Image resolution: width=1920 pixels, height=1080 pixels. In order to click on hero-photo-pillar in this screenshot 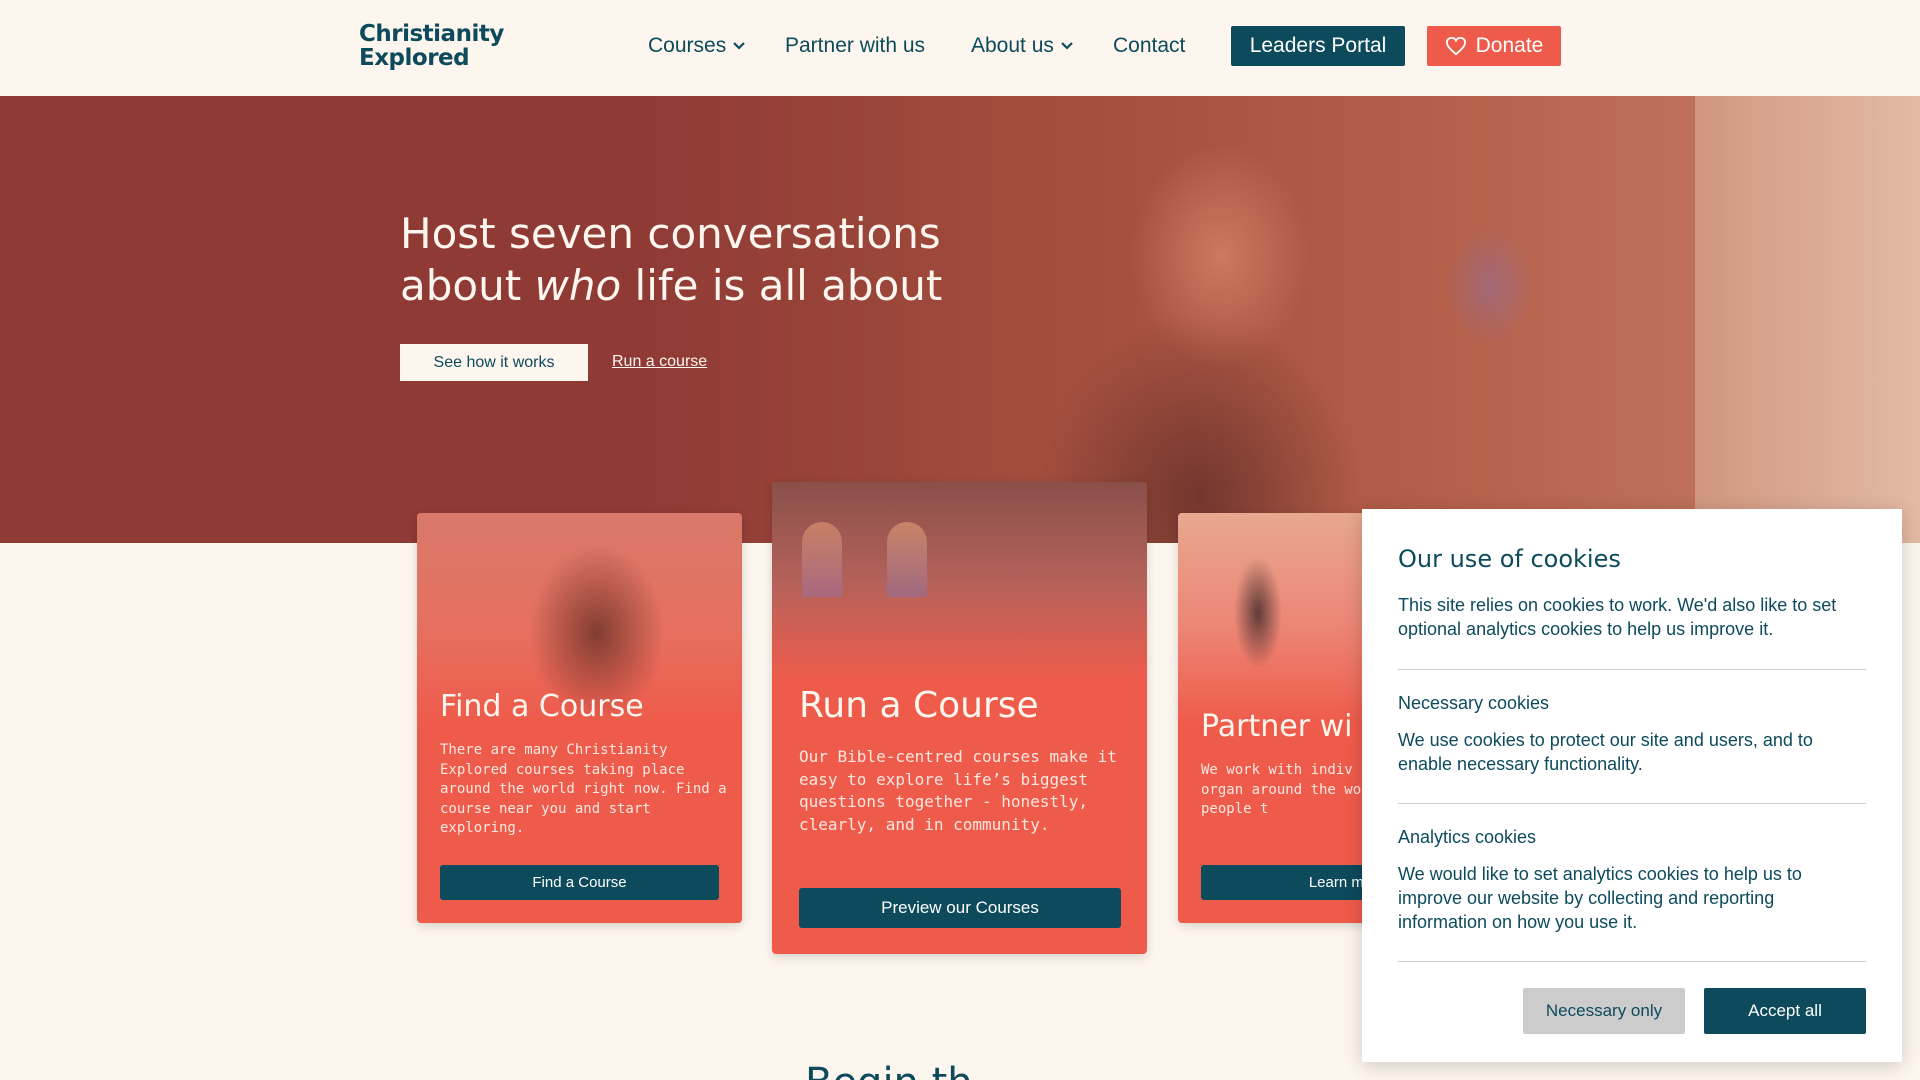, I will do `click(1807, 319)`.